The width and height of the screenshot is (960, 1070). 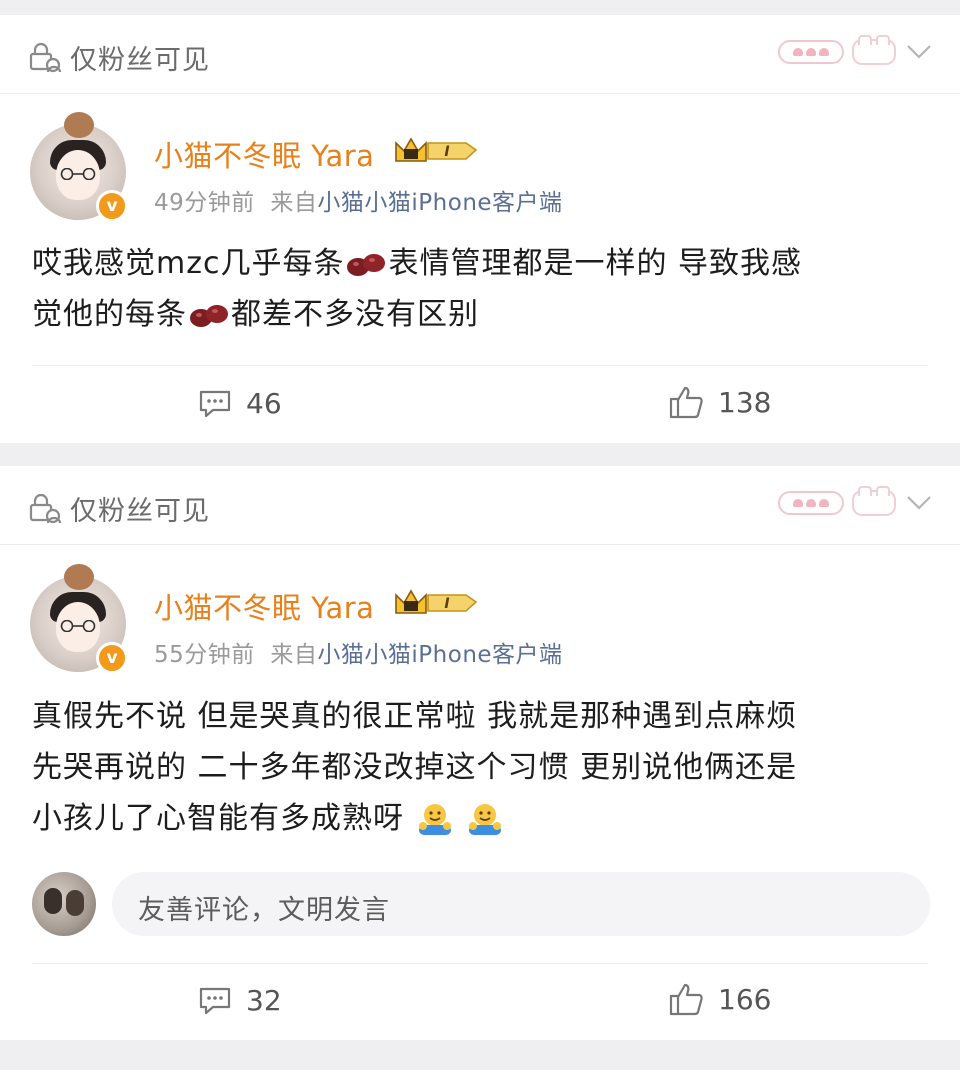 I want to click on post-meta: 55分钟前 来自小猫小猫iPhone客户端, so click(x=358, y=652).